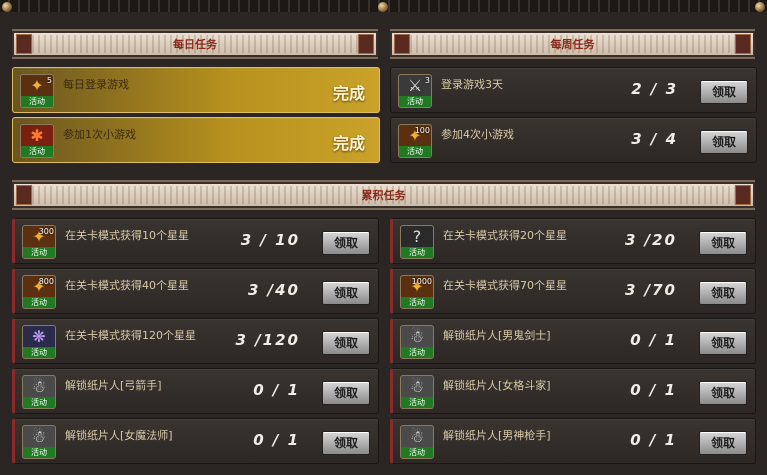  Describe the element at coordinates (39, 342) in the screenshot. I see `reward-icon: ❋ 活动` at that location.